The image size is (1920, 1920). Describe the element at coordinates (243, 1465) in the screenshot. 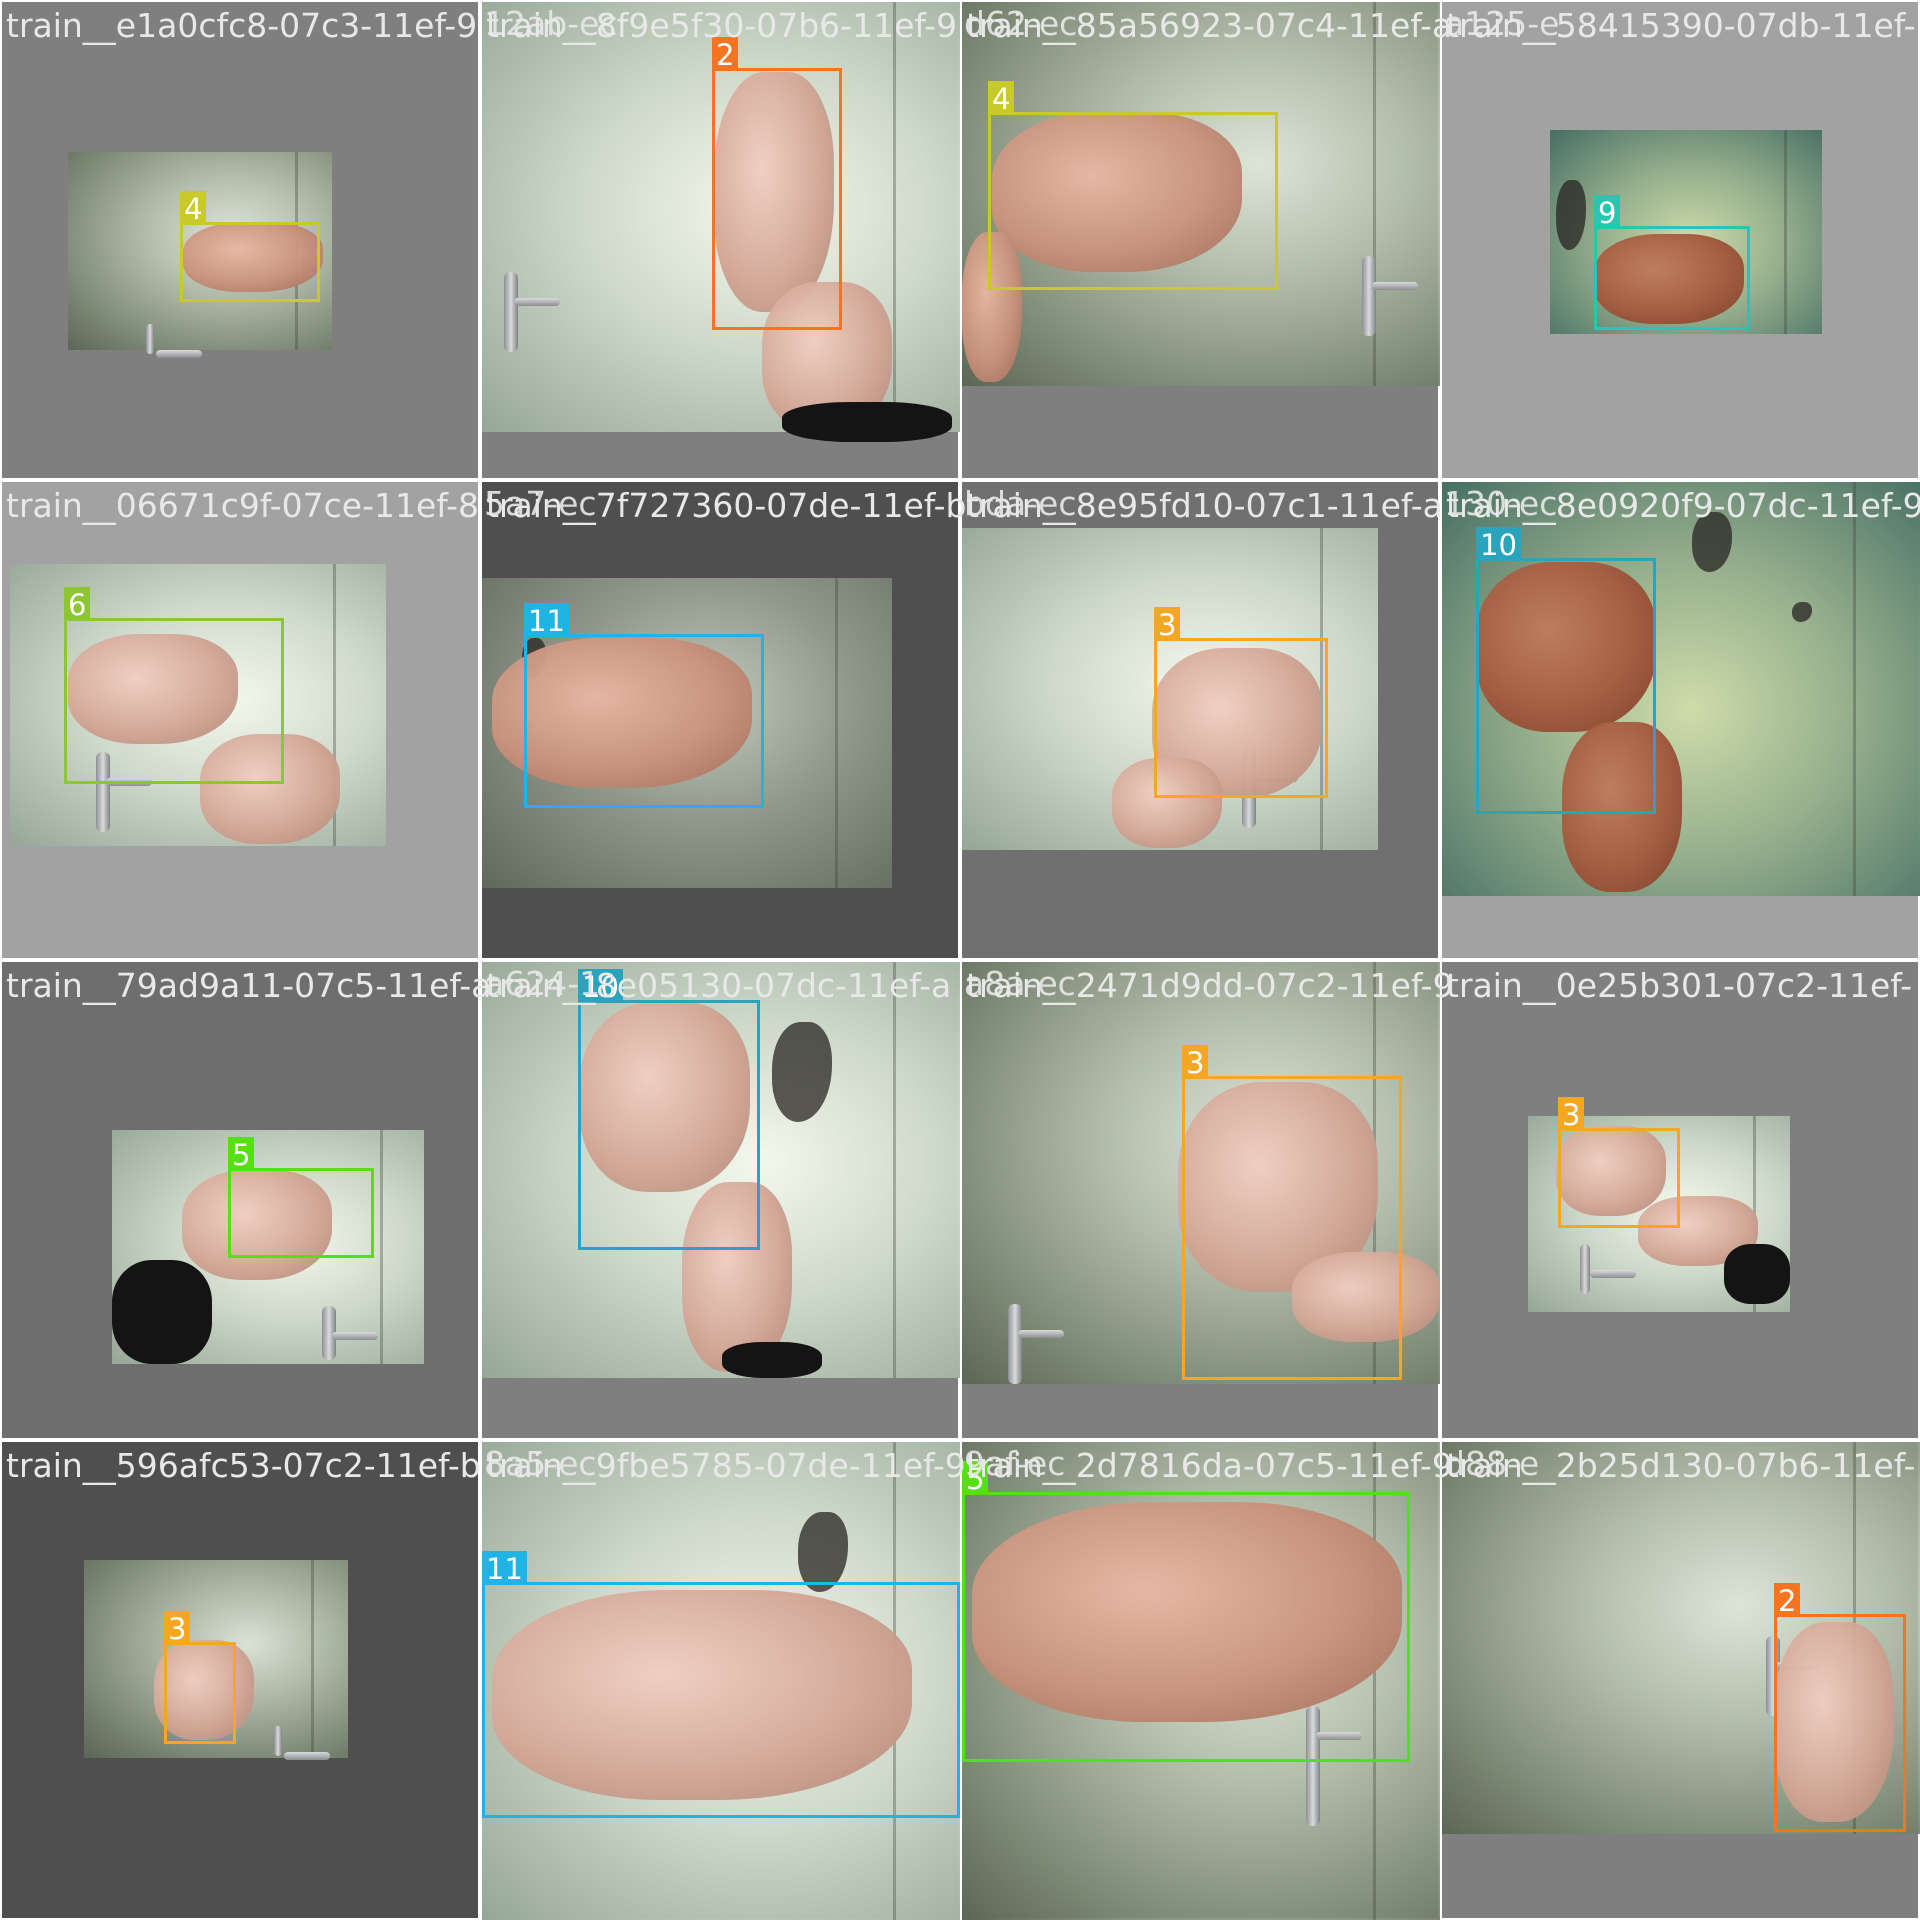

I see `image-filename: train__596afc53-07c2-11ef-b` at that location.